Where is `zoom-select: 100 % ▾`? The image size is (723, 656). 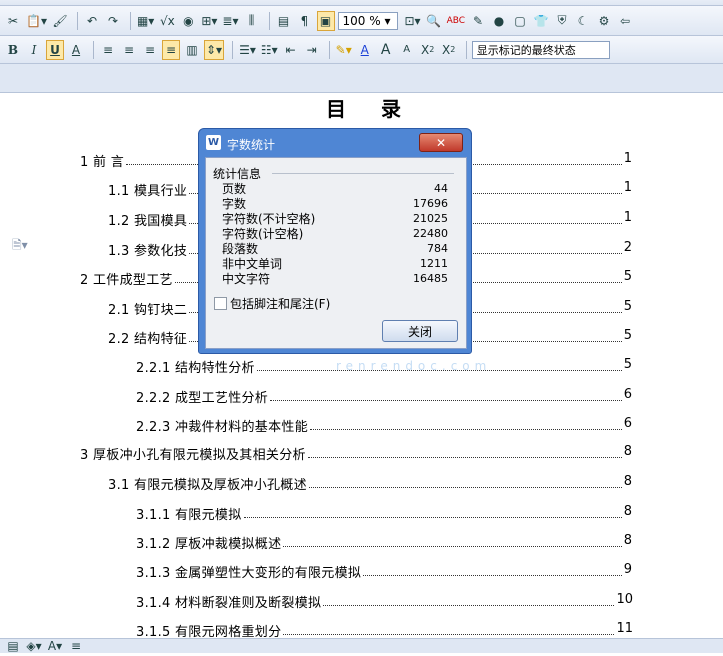 zoom-select: 100 % ▾ is located at coordinates (367, 20).